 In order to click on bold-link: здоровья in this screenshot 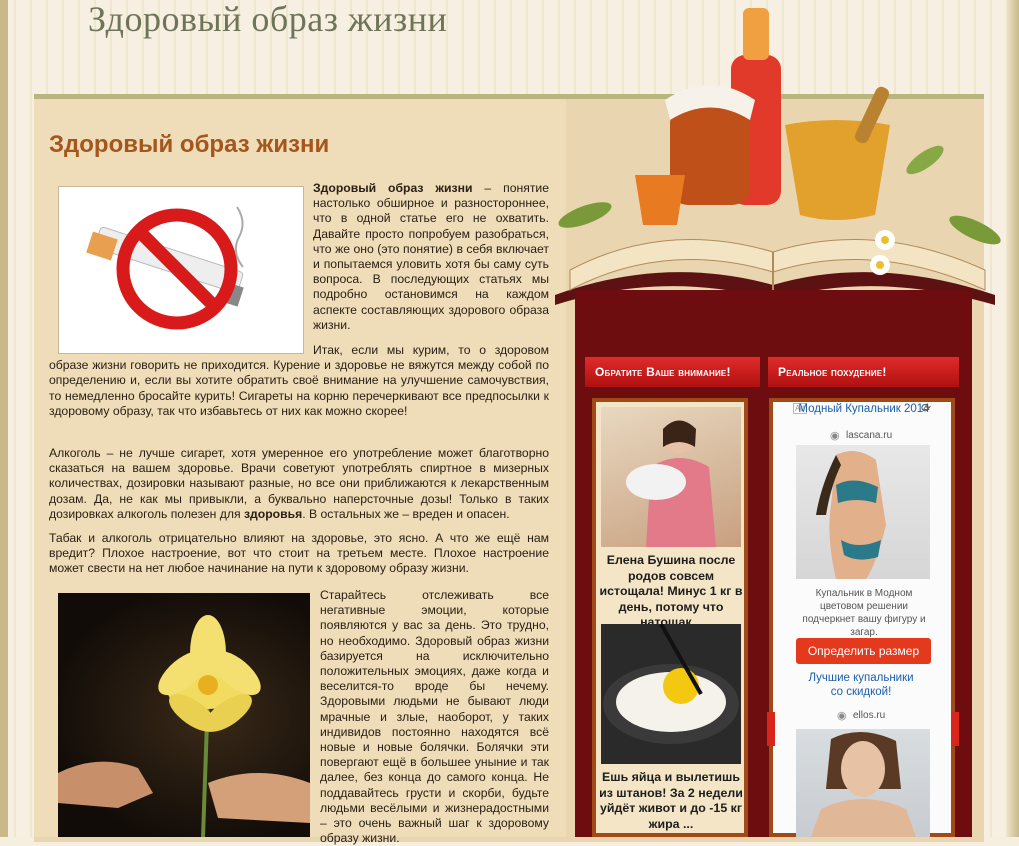, I will do `click(273, 514)`.